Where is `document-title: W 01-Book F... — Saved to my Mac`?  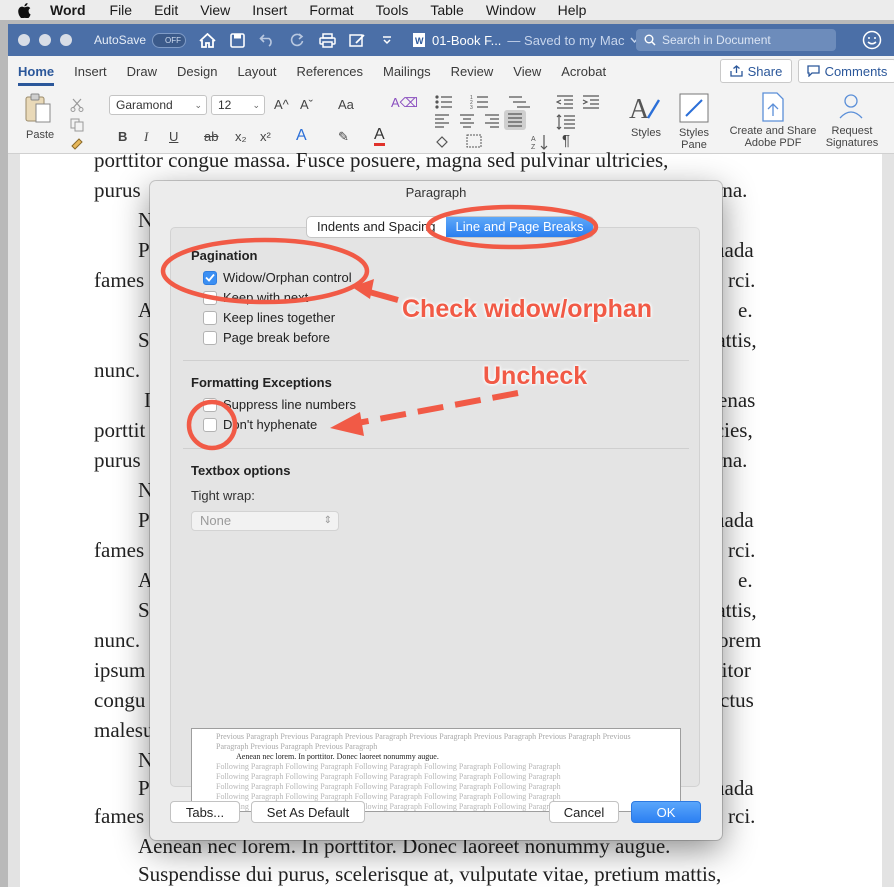
document-title: W 01-Book F... — Saved to my Mac is located at coordinates (525, 40).